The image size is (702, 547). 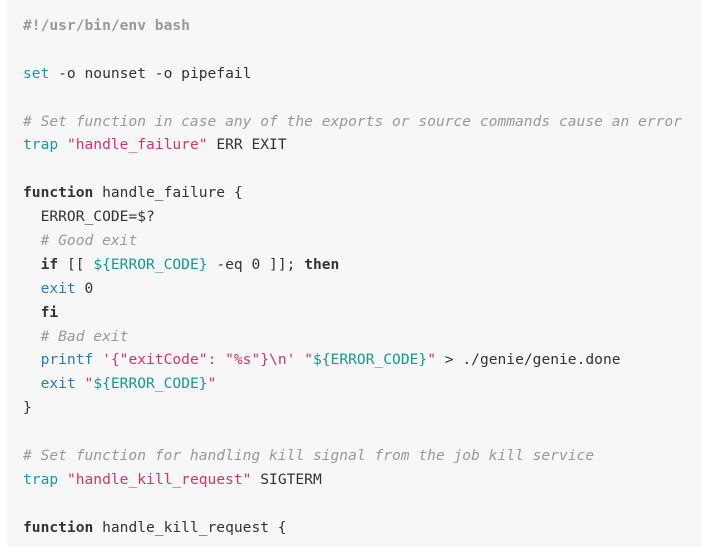 I want to click on code-line: function handle_kill_request {, so click(x=354, y=528).